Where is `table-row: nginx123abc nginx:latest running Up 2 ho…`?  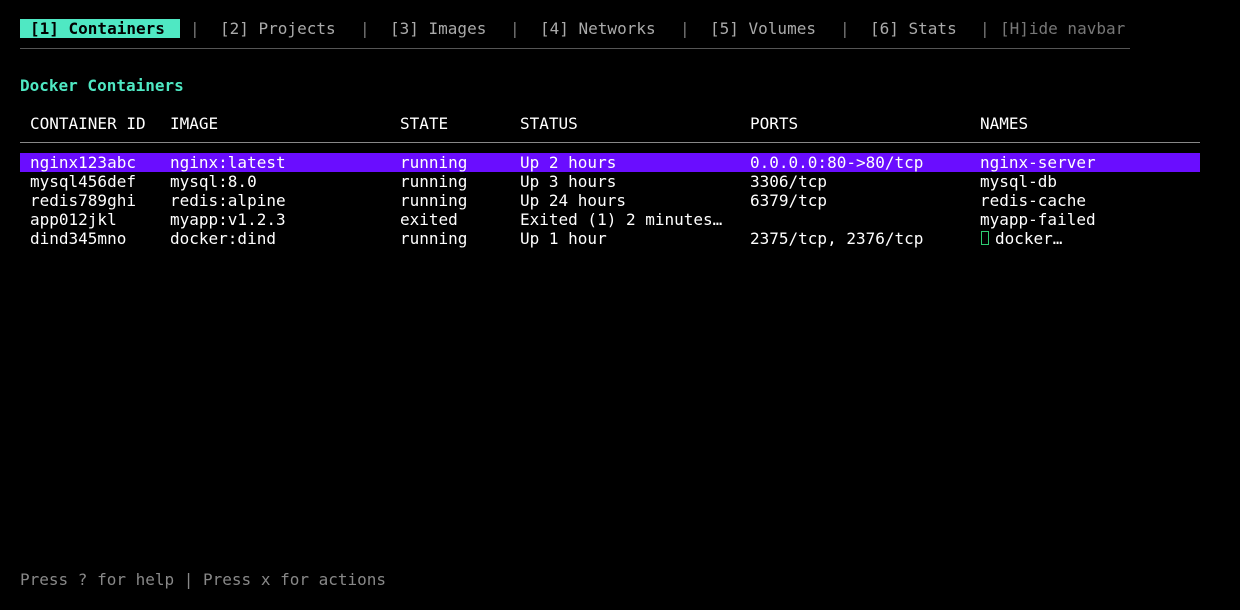 table-row: nginx123abc nginx:latest running Up 2 ho… is located at coordinates (610, 162).